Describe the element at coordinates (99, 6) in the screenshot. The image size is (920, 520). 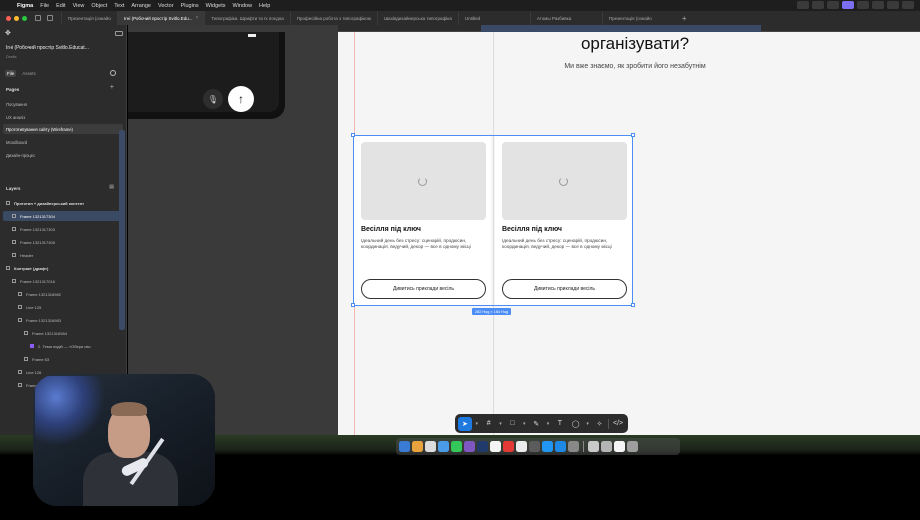
I see `menu-object: Object` at that location.